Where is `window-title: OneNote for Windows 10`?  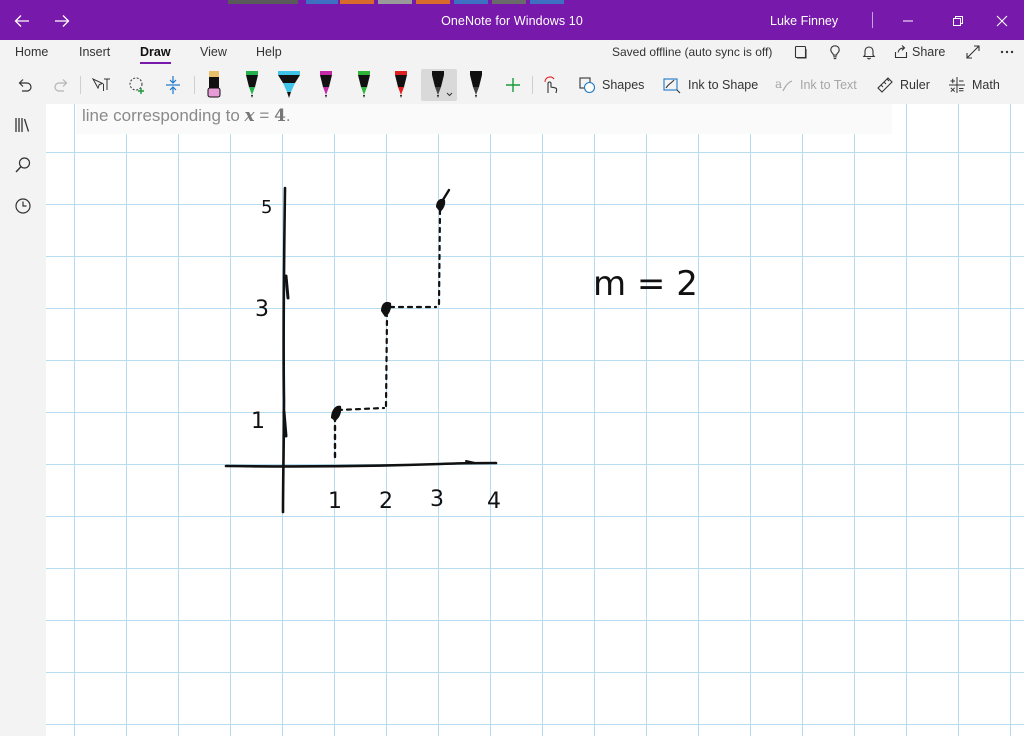 window-title: OneNote for Windows 10 is located at coordinates (512, 21).